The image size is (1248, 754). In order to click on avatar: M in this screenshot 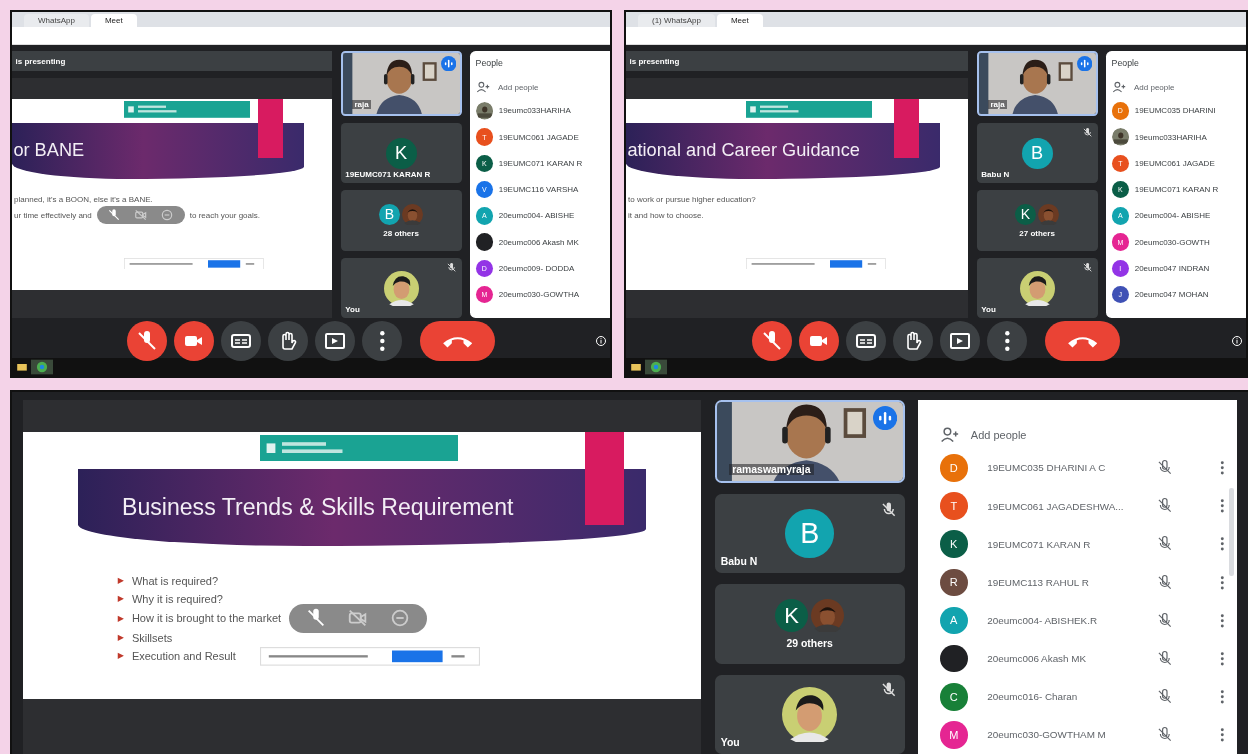, I will do `click(954, 735)`.